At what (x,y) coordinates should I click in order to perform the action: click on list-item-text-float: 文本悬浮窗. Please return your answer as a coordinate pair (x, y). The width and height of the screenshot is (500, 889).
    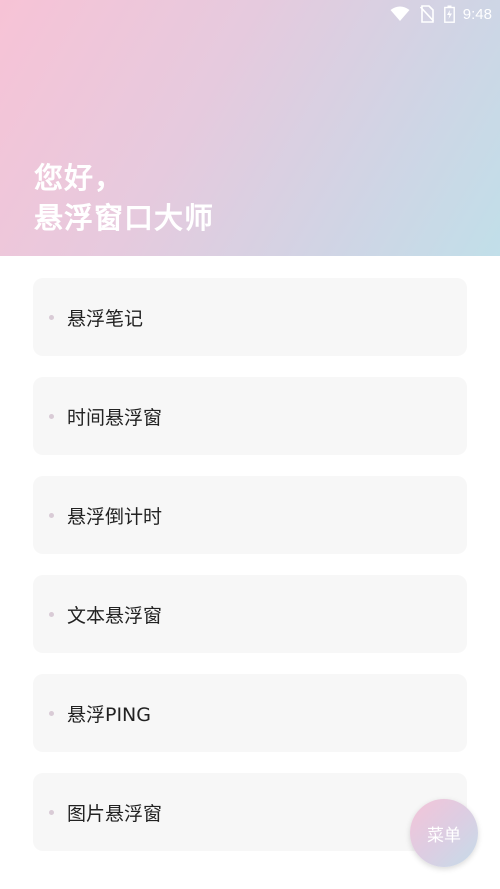
    Looking at the image, I should click on (250, 614).